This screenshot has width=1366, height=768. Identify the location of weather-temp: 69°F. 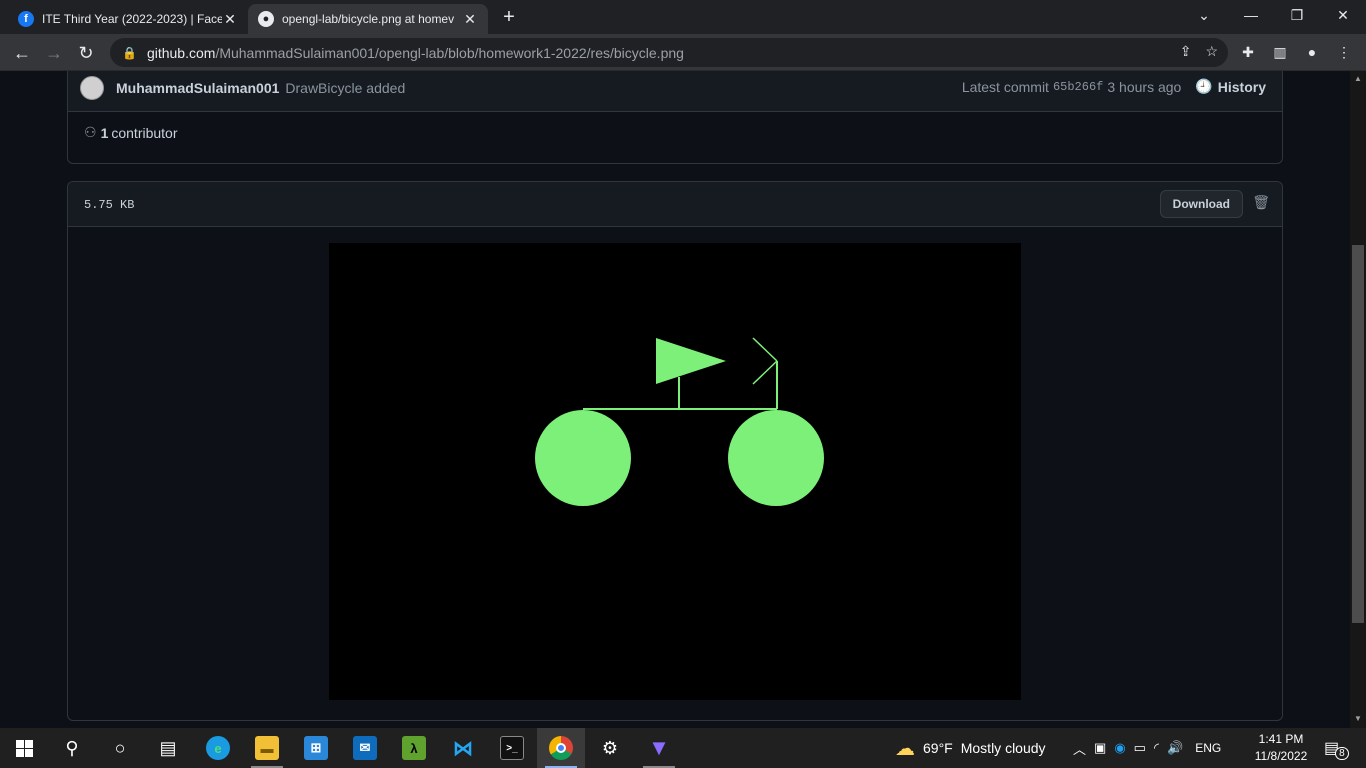
(938, 748).